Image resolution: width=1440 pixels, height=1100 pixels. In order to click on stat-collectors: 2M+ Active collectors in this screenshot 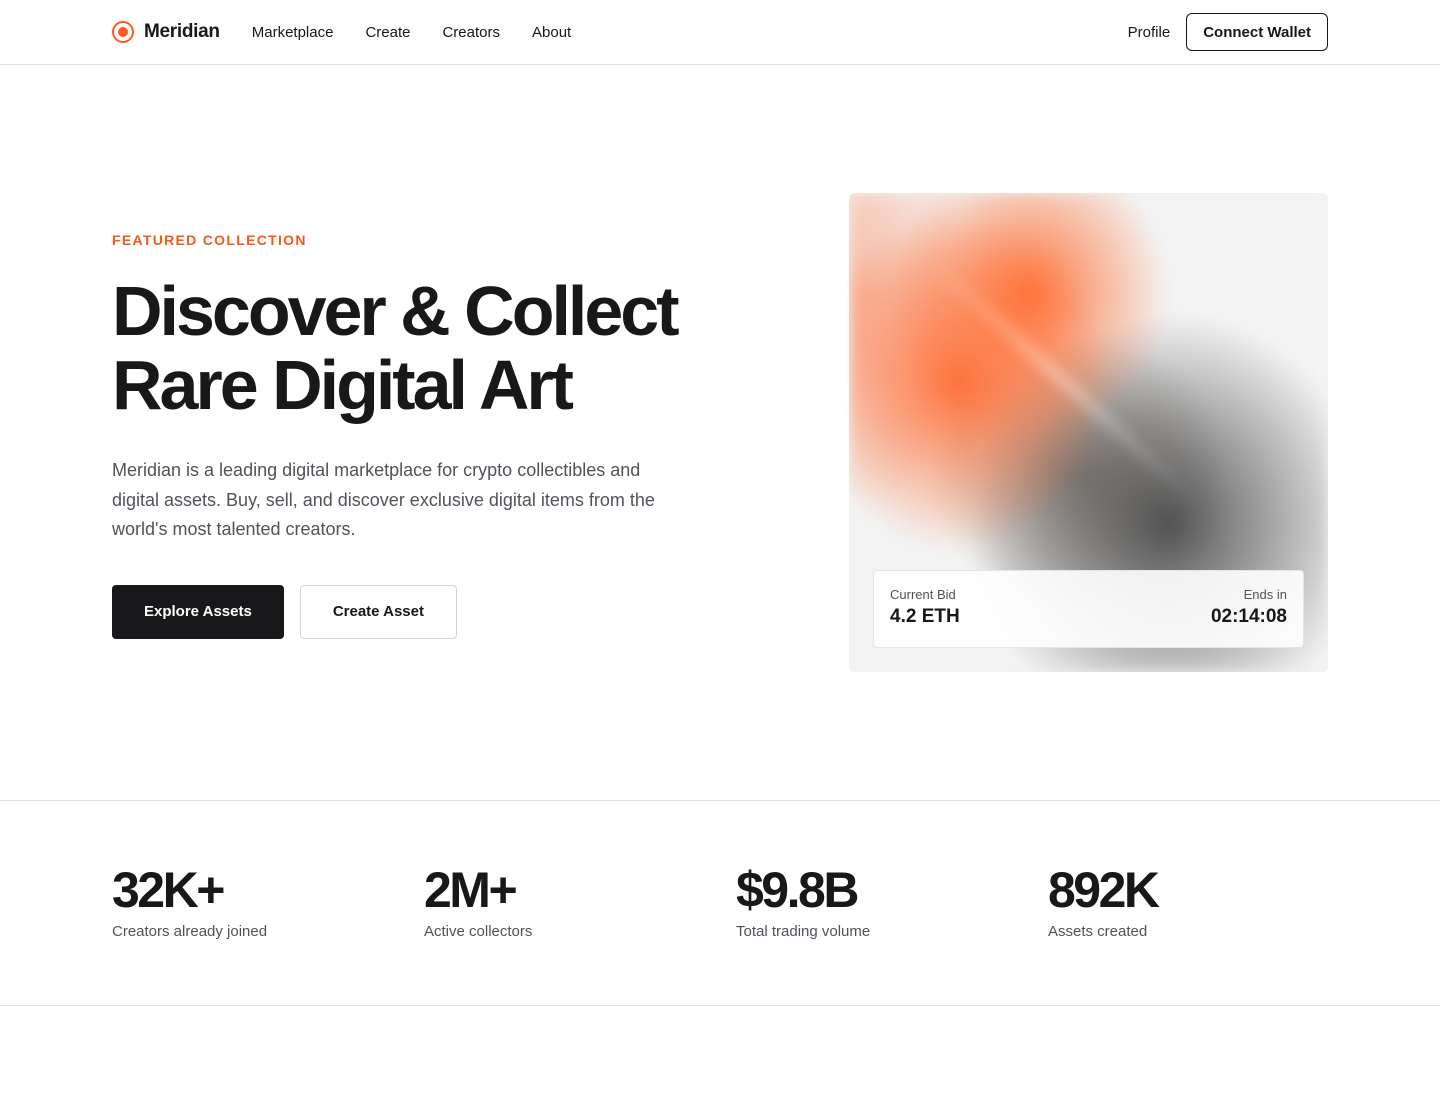, I will do `click(574, 900)`.